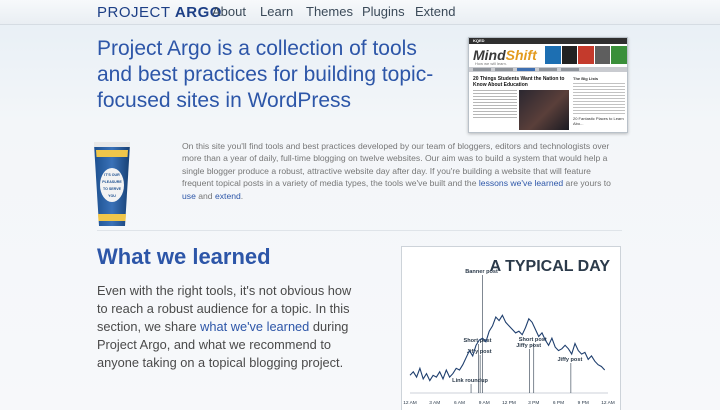 The image size is (720, 410). I want to click on screenshot-header-images, so click(586, 55).